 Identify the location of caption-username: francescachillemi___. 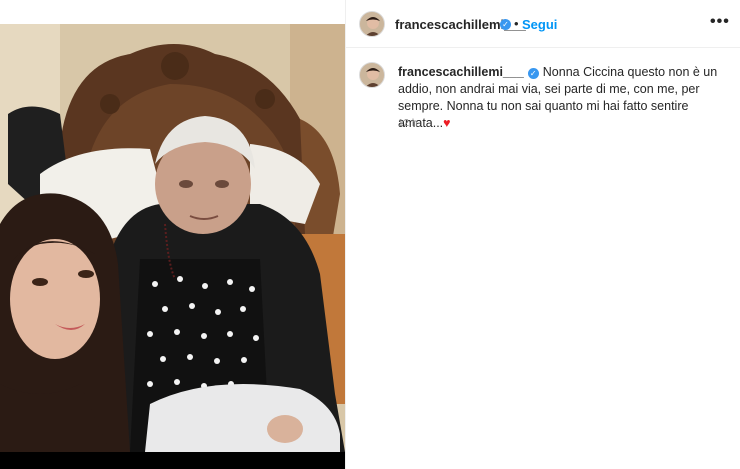
(461, 72).